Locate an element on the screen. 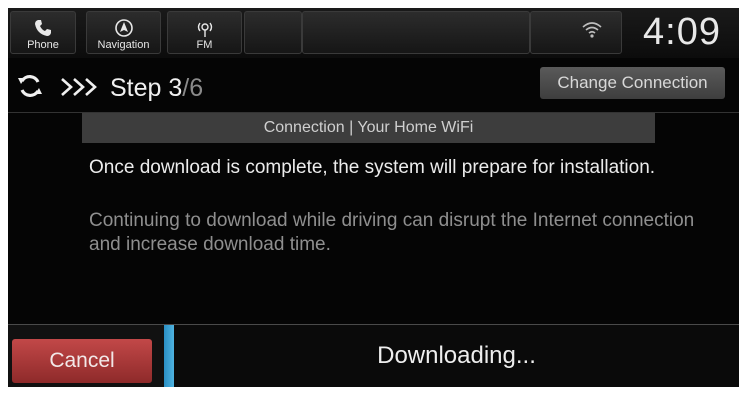 Image resolution: width=749 pixels, height=394 pixels. radio-icon is located at coordinates (204, 29).